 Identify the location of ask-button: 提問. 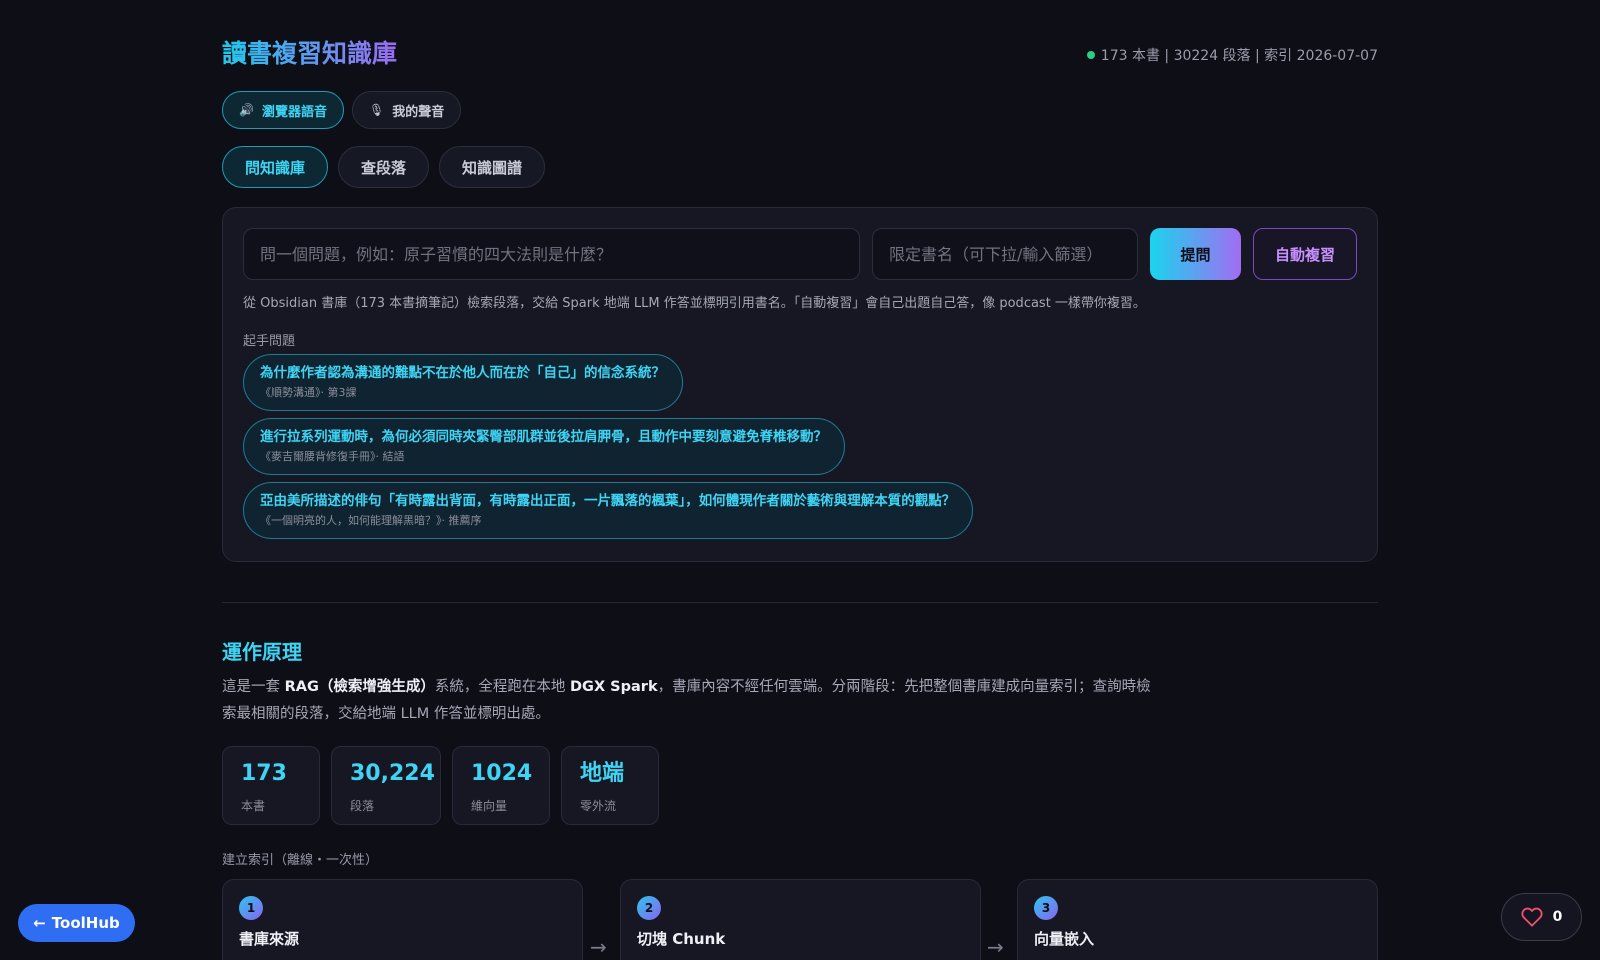
(1195, 254).